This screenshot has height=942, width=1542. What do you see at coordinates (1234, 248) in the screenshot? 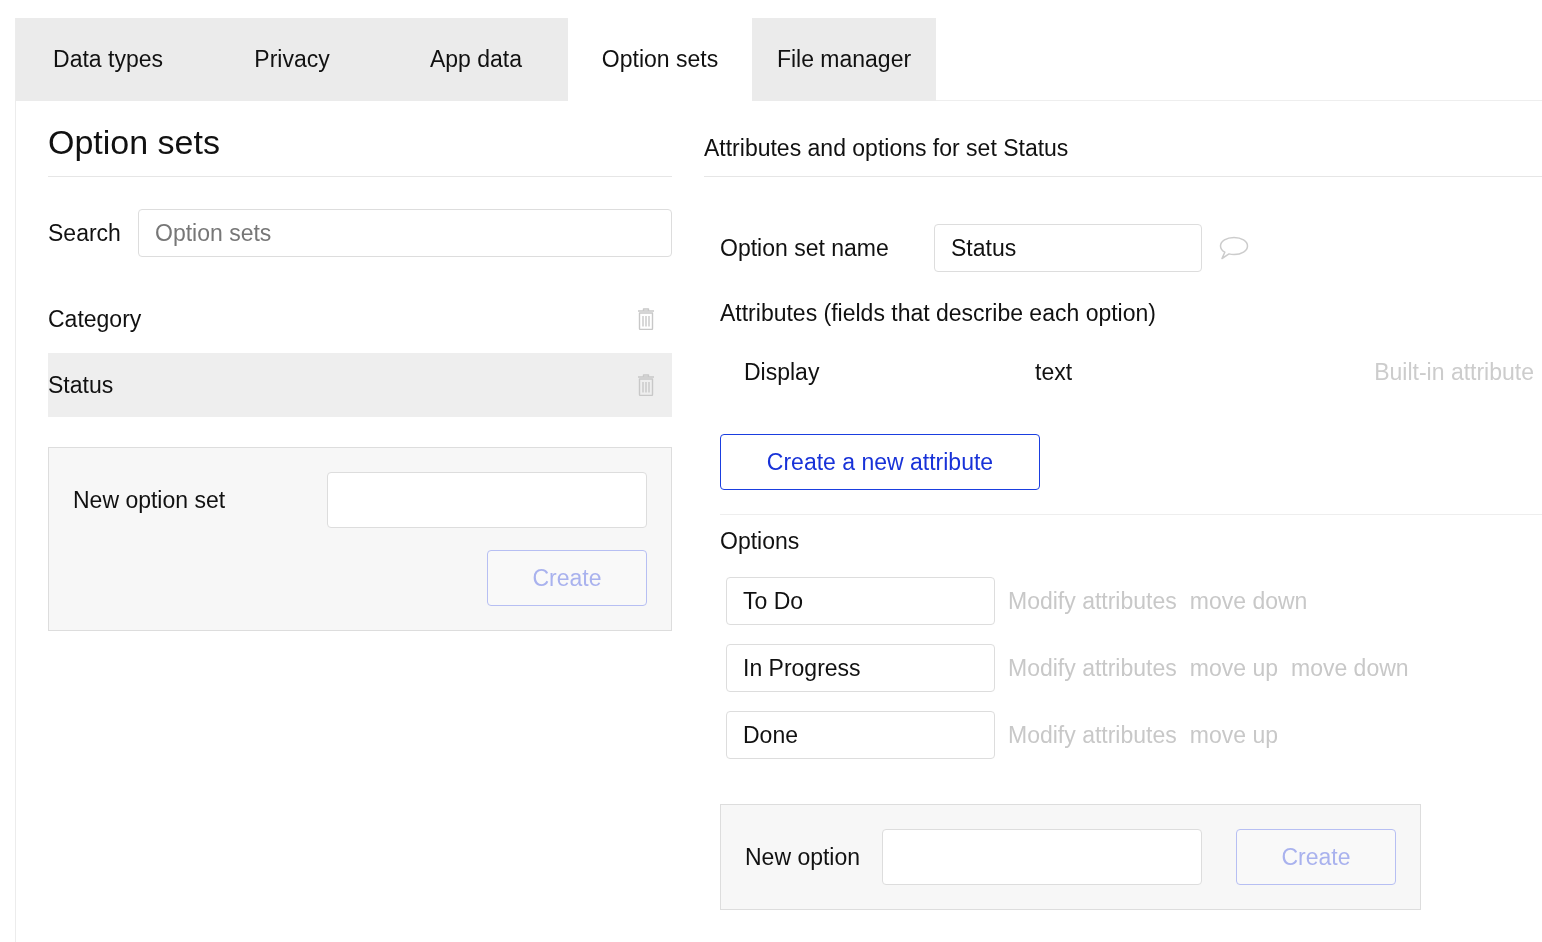
I see `speech-bubble-icon` at bounding box center [1234, 248].